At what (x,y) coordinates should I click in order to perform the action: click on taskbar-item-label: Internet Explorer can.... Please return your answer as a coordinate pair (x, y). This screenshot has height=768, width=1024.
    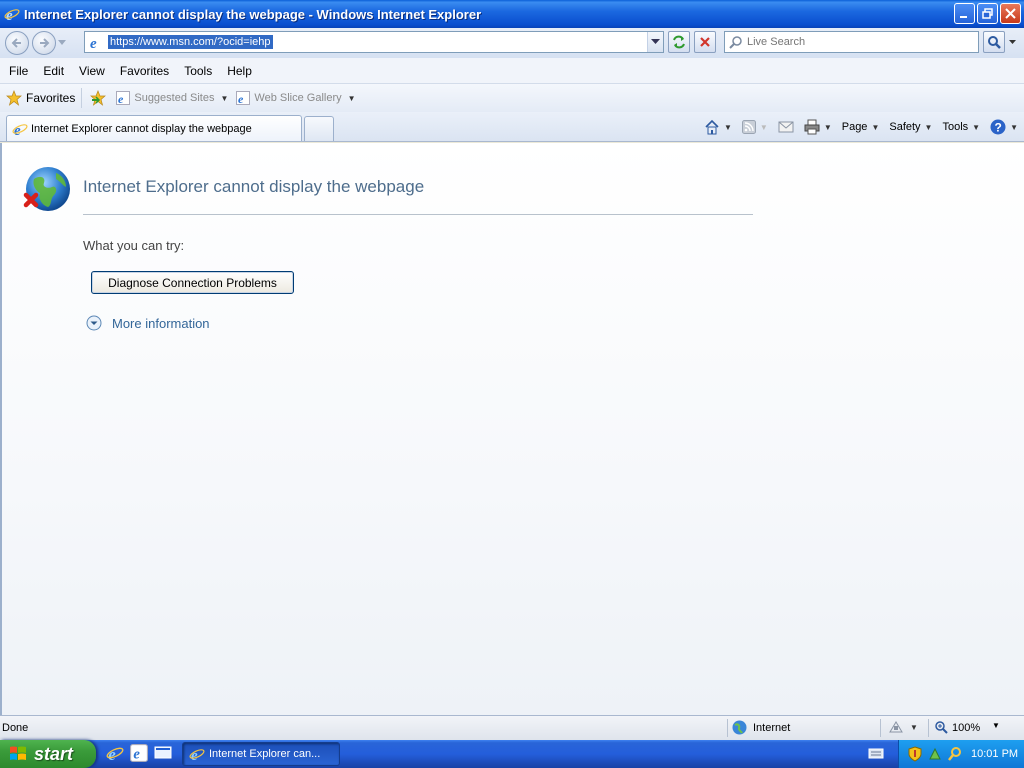
    Looking at the image, I should click on (265, 754).